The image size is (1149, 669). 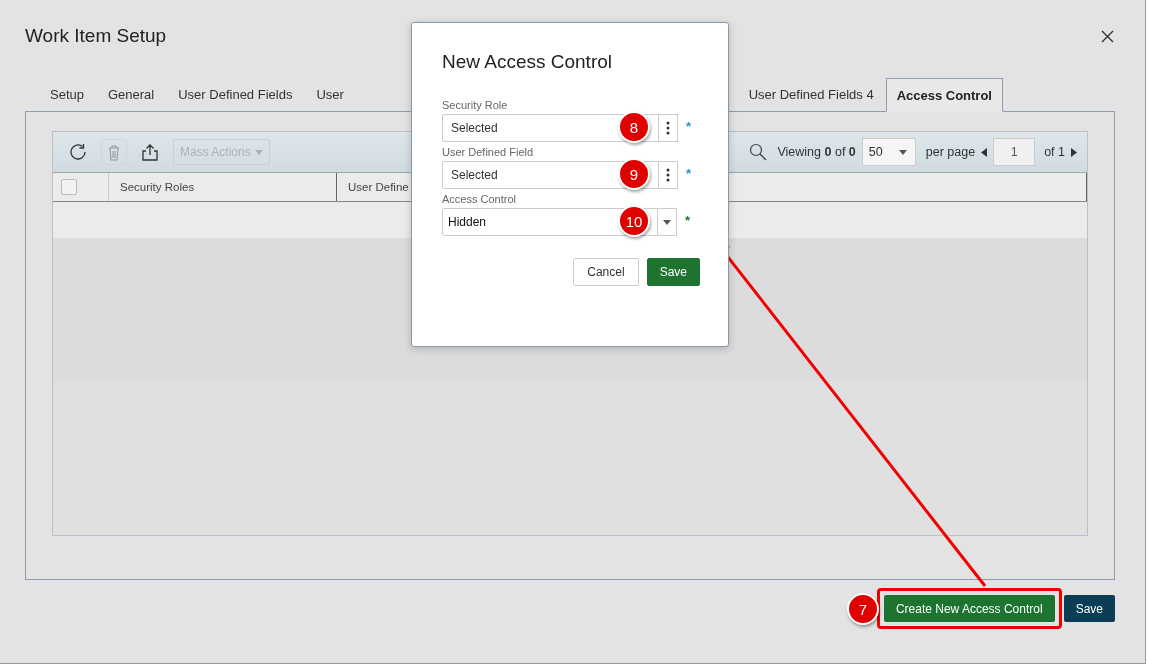 What do you see at coordinates (969, 608) in the screenshot?
I see `create-button: Create New Access Control` at bounding box center [969, 608].